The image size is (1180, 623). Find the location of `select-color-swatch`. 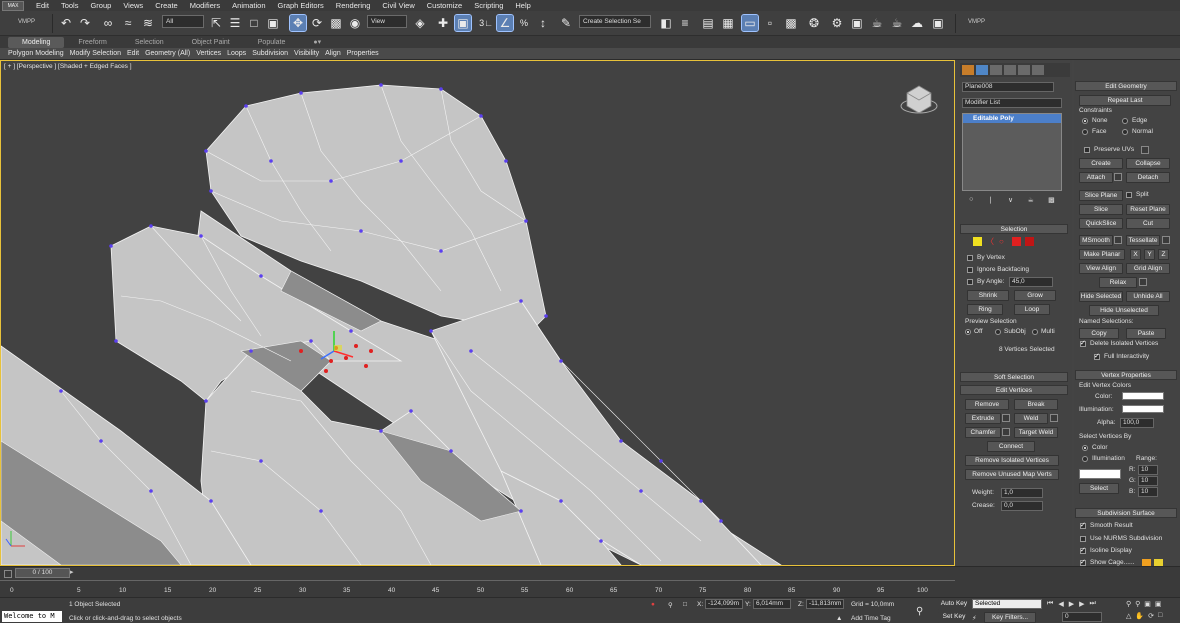

select-color-swatch is located at coordinates (1100, 474).